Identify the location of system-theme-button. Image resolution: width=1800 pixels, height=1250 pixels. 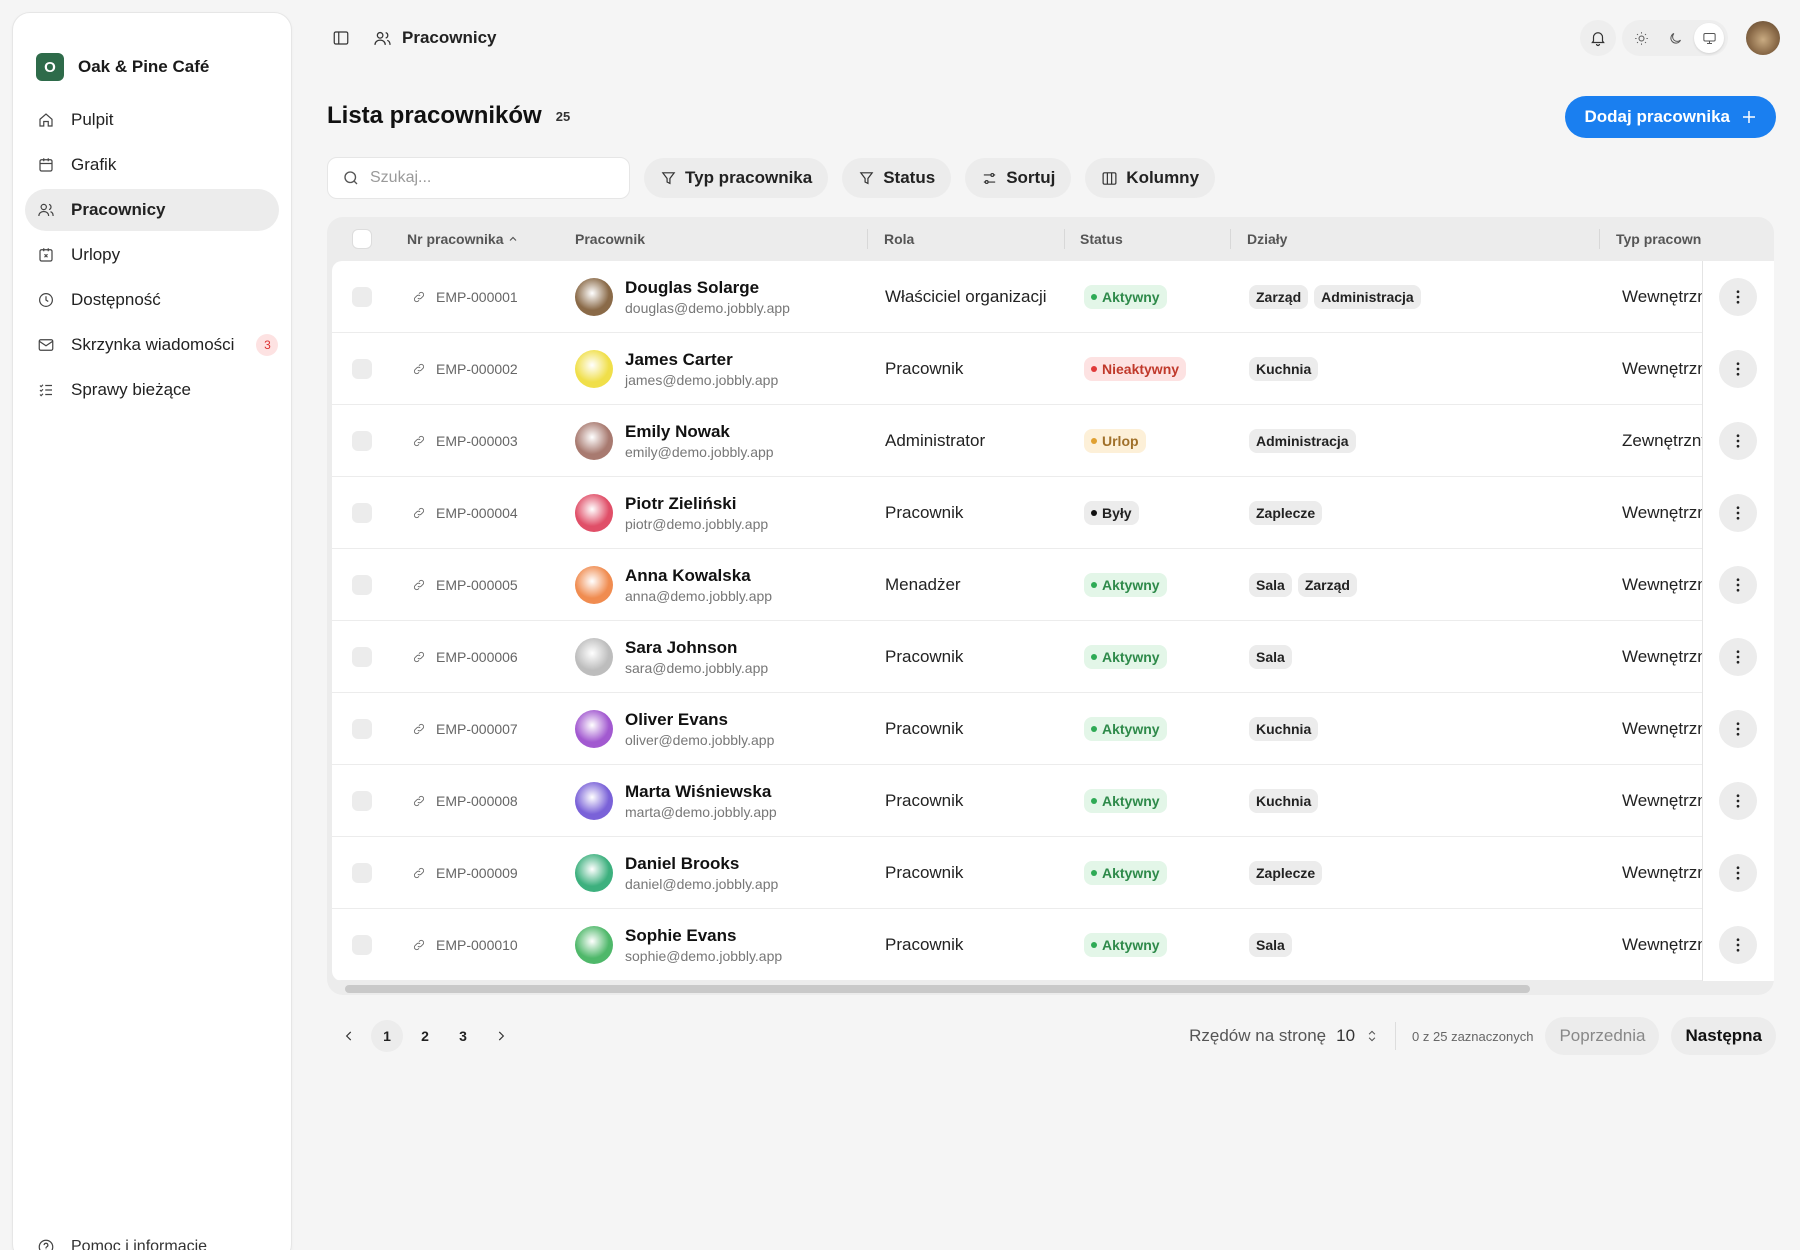
(1709, 38).